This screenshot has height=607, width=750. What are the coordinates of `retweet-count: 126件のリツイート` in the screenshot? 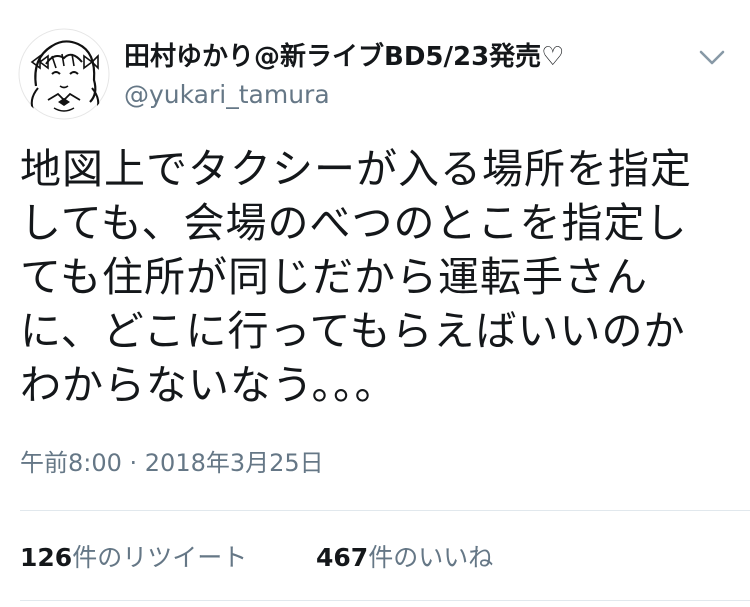 It's located at (133, 558).